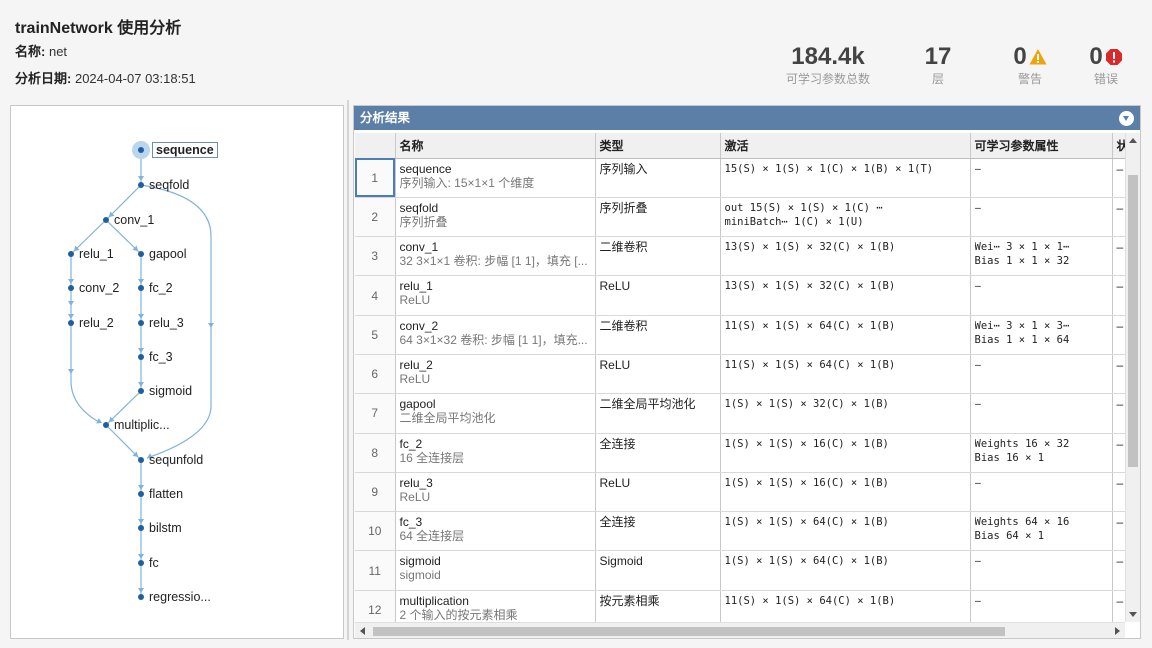  I want to click on graph-node-label: relu_2, so click(96, 323).